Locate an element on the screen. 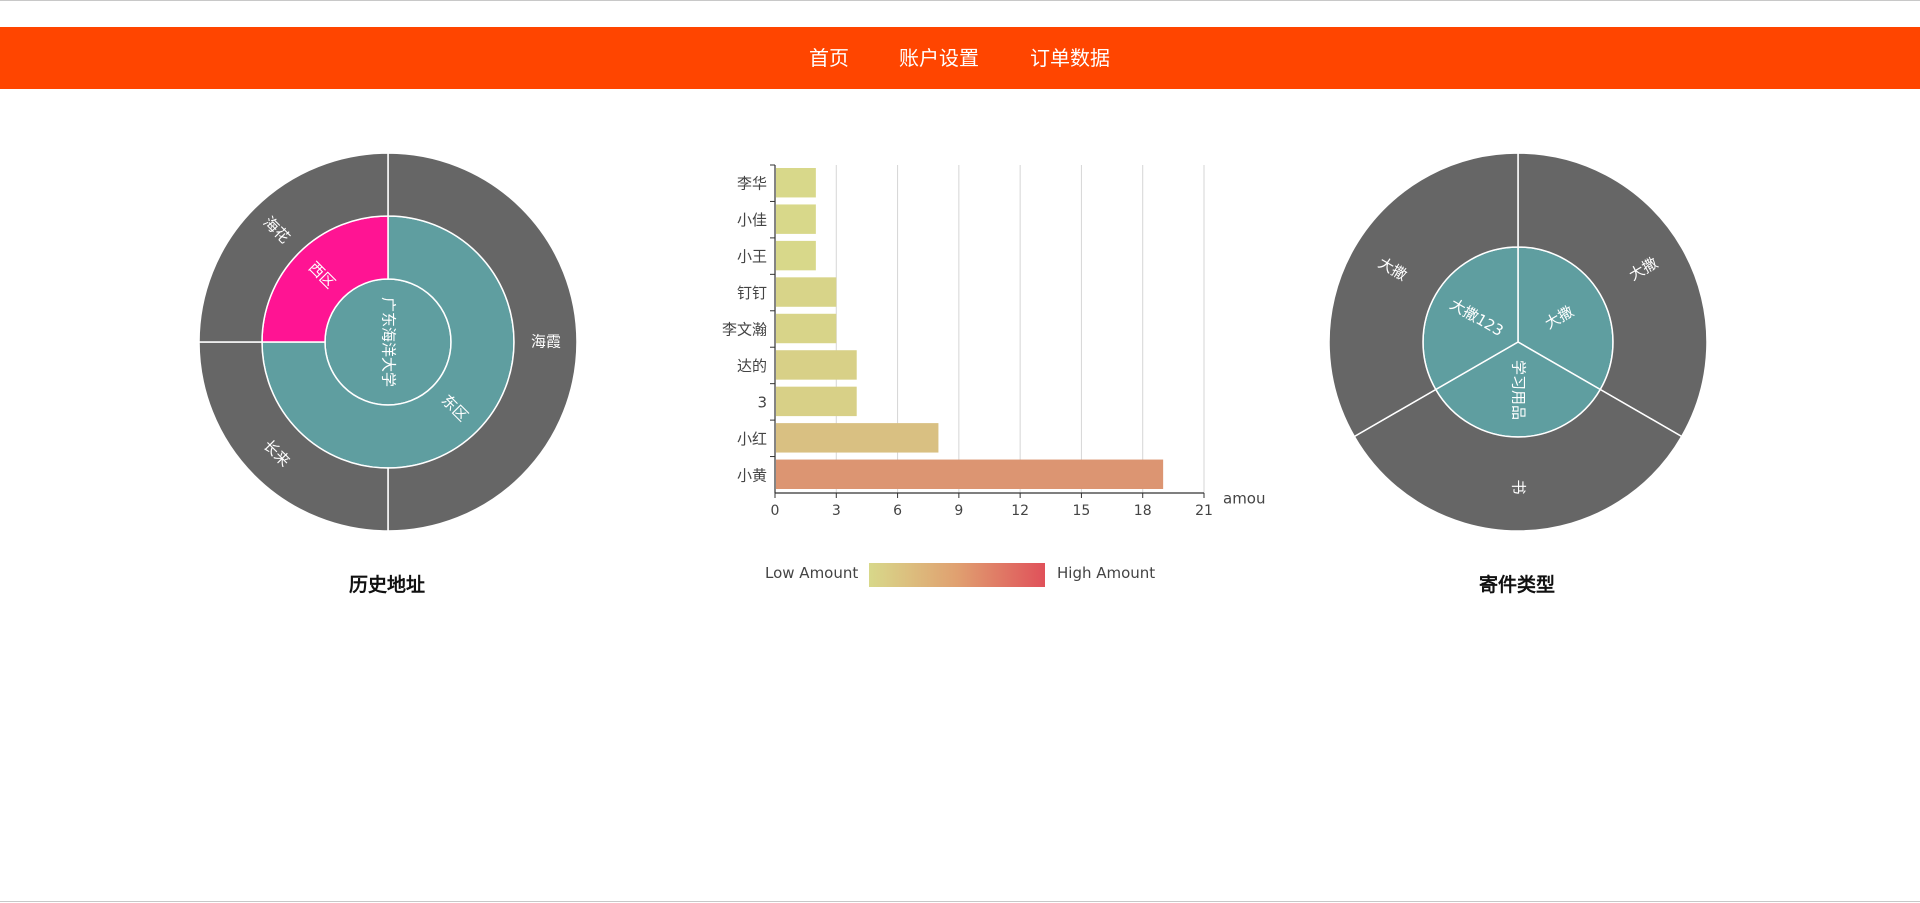  legend-high-amount-label: High Amount is located at coordinates (1106, 573).